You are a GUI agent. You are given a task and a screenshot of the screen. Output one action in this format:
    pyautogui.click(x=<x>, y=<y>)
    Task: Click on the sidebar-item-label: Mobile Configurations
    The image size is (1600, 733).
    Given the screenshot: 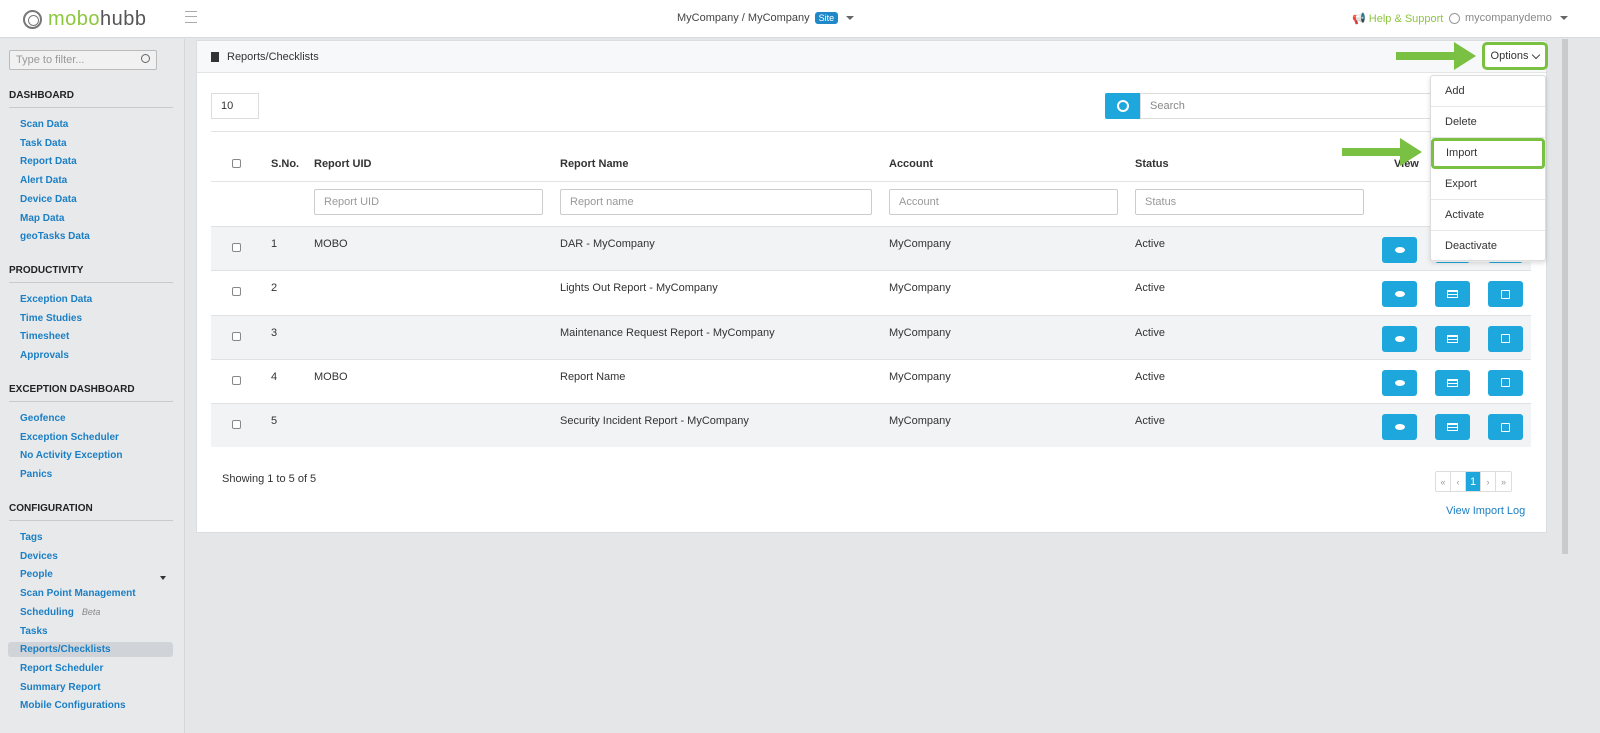 What is the action you would take?
    pyautogui.click(x=73, y=706)
    